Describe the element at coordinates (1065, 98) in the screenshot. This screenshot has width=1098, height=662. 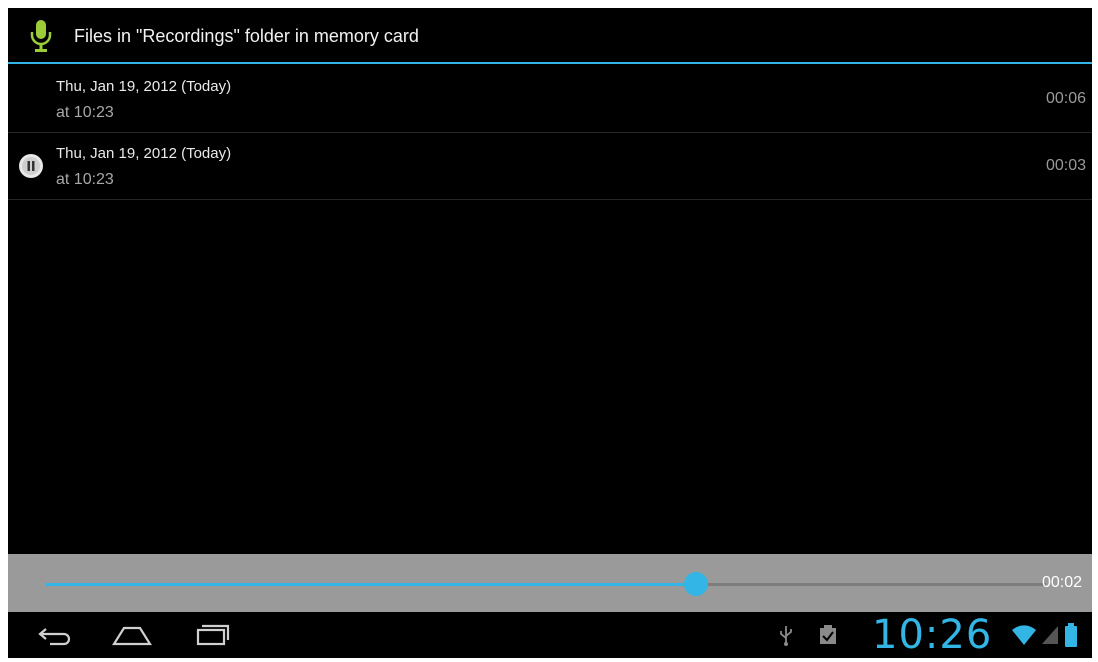
I see `recording-duration: 00:06` at that location.